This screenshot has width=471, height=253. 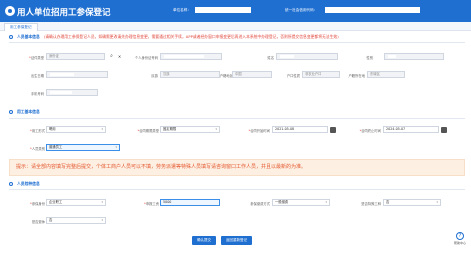 I want to click on app-header: 用人单位招用工参保登记 单位名称： 统一社会信用代码：, so click(x=235, y=11).